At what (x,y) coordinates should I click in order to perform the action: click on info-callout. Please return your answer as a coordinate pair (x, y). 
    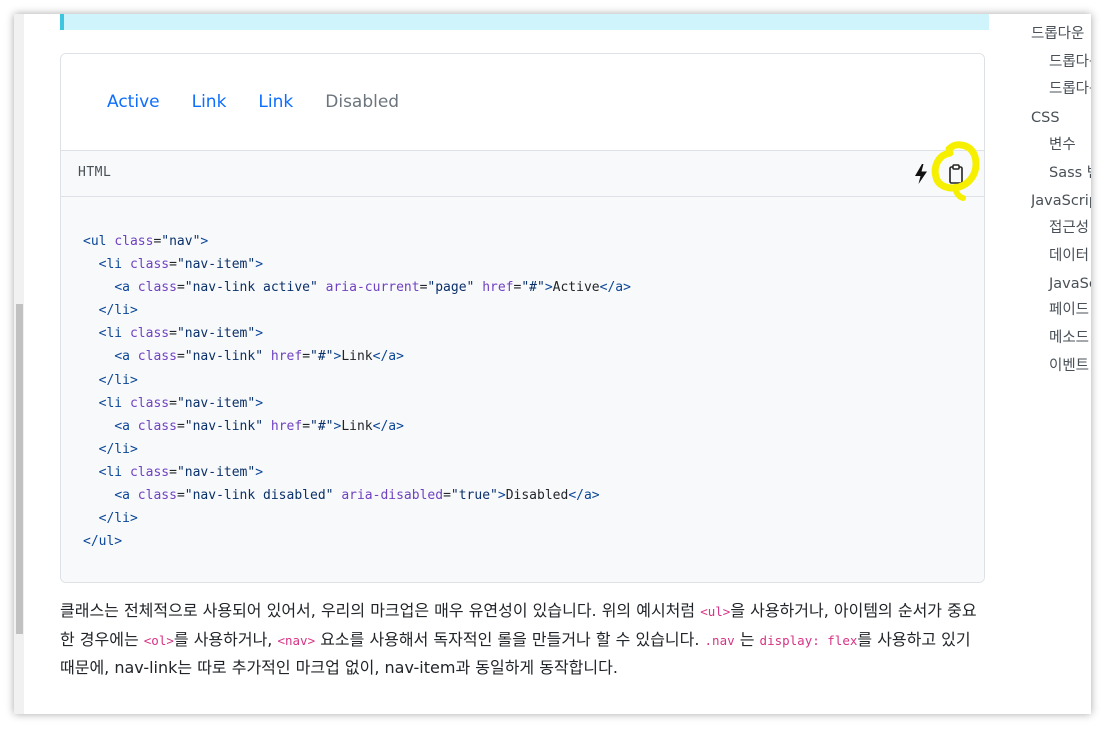
    Looking at the image, I should click on (524, 22).